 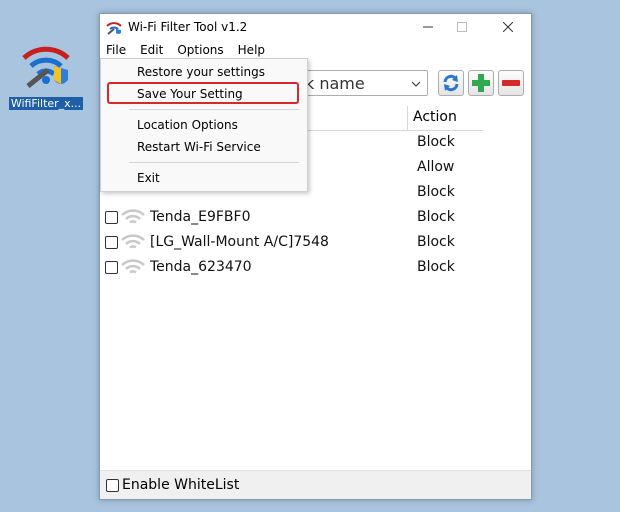 What do you see at coordinates (188, 27) in the screenshot?
I see `window-title: Wi-Fi Filter Tool v1.2` at bounding box center [188, 27].